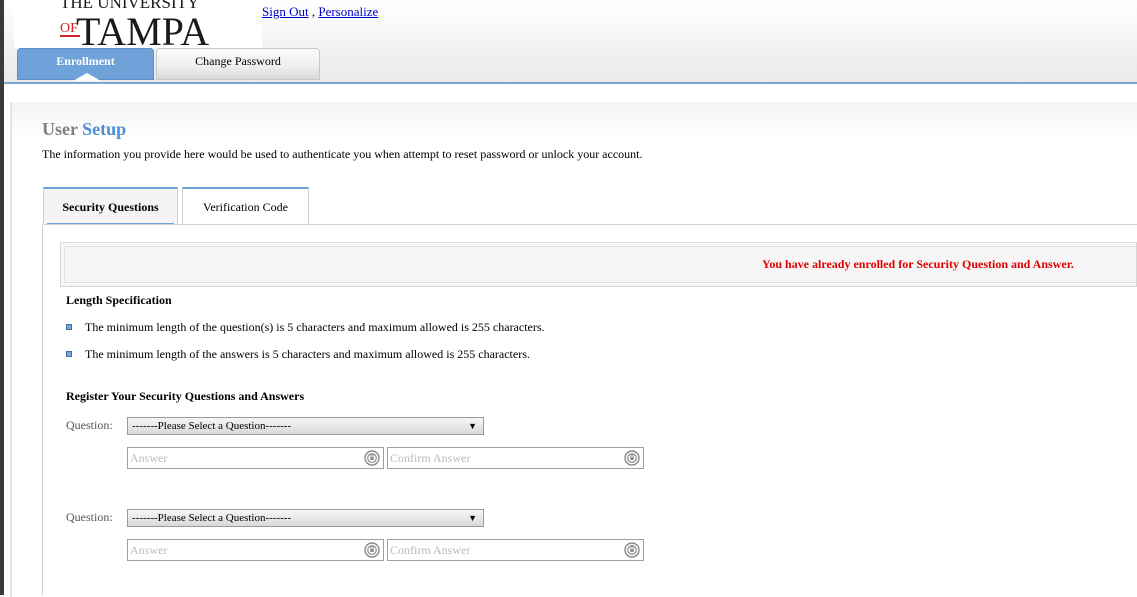 The image size is (1137, 597). I want to click on length-spec-heading: Length Specification, so click(119, 300).